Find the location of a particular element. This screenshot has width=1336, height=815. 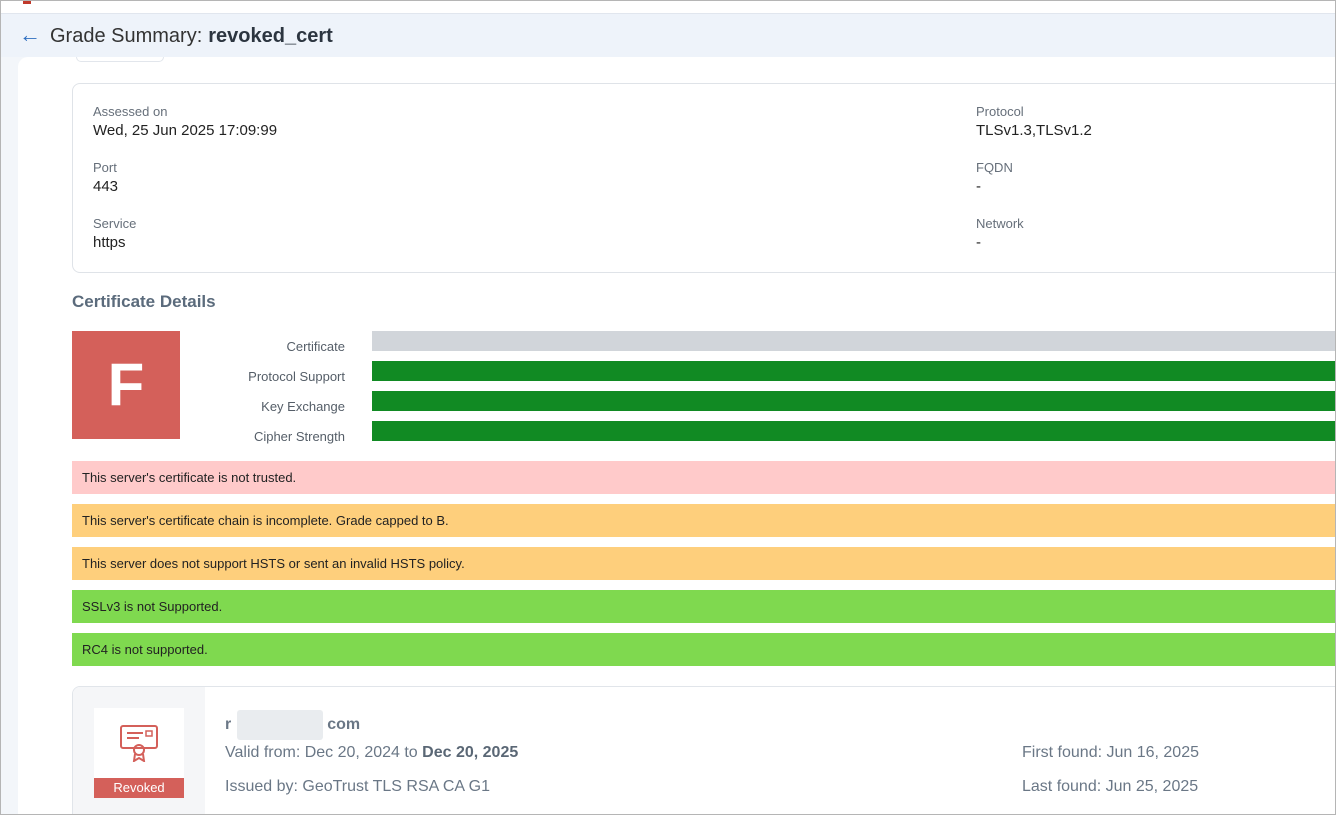

metric-bar-cipher-strength is located at coordinates (853, 431).